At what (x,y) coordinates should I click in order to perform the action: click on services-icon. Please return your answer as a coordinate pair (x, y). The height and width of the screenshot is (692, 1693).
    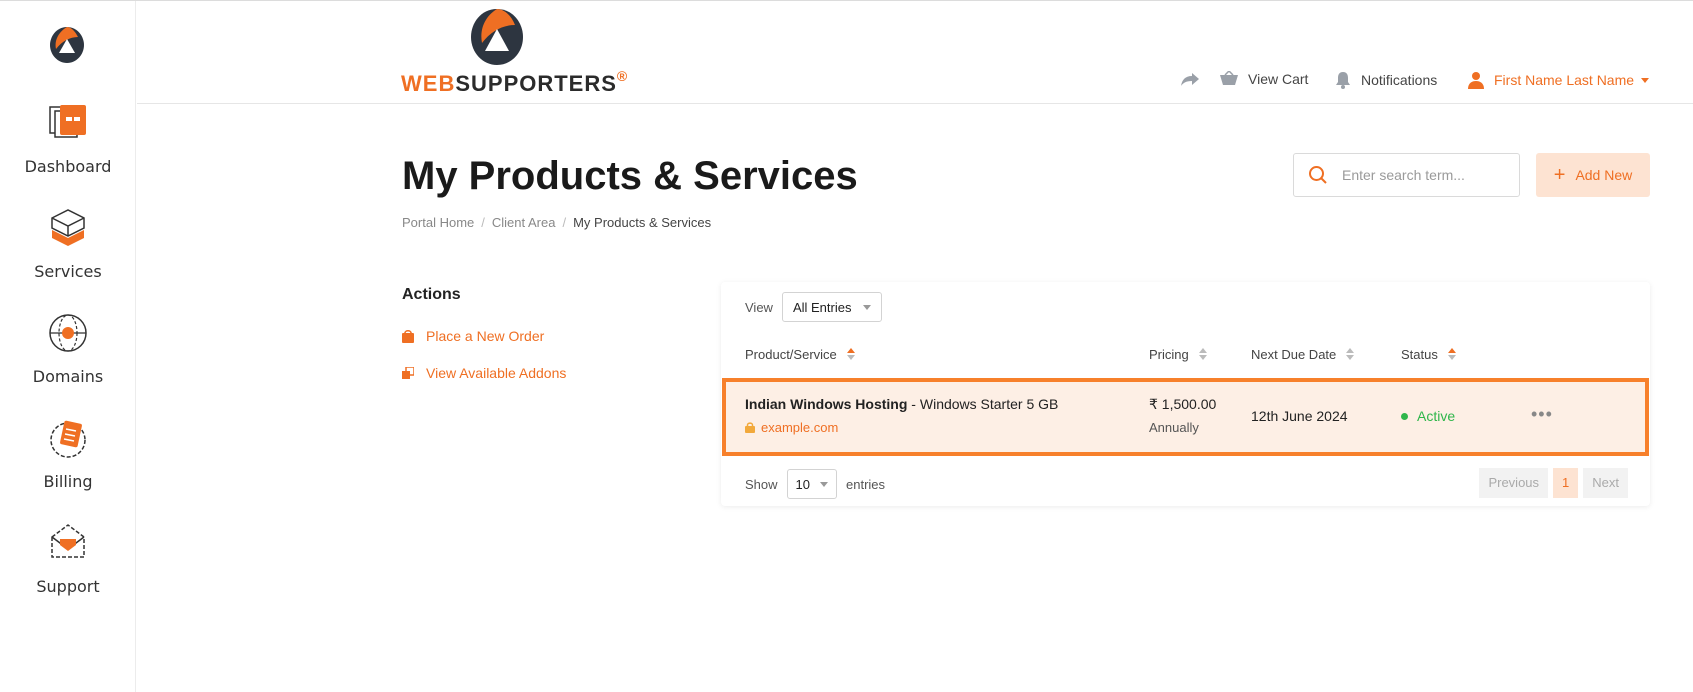
    Looking at the image, I should click on (68, 227).